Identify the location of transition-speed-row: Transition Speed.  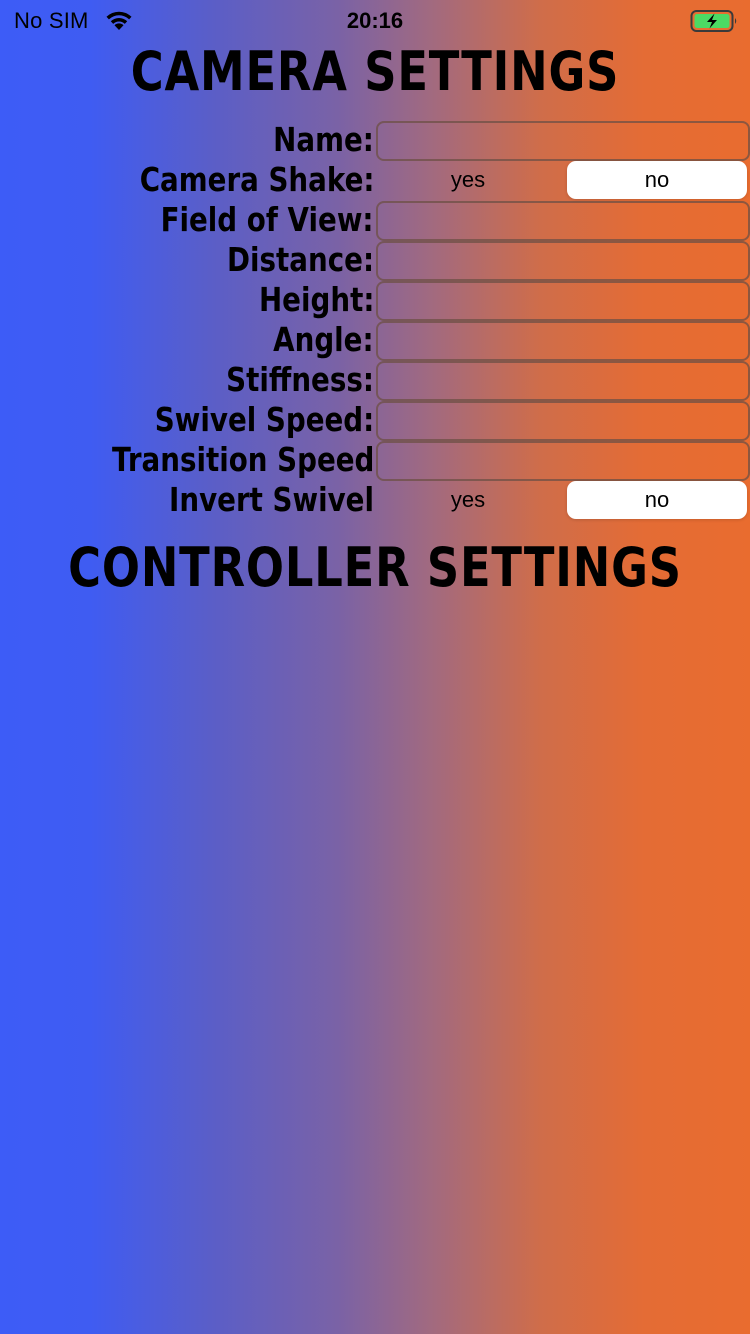
(375, 460).